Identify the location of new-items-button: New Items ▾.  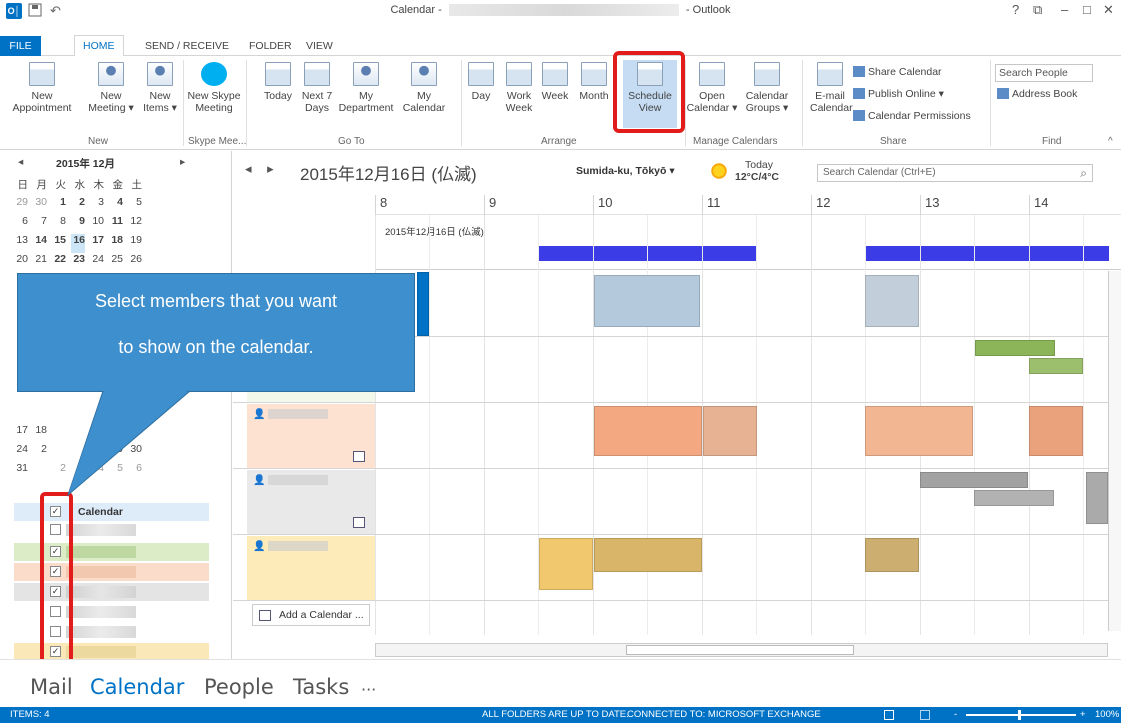
(160, 88).